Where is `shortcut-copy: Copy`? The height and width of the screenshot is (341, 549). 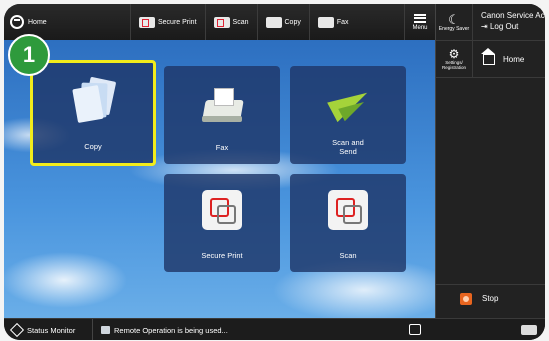
shortcut-copy: Copy is located at coordinates (282, 22).